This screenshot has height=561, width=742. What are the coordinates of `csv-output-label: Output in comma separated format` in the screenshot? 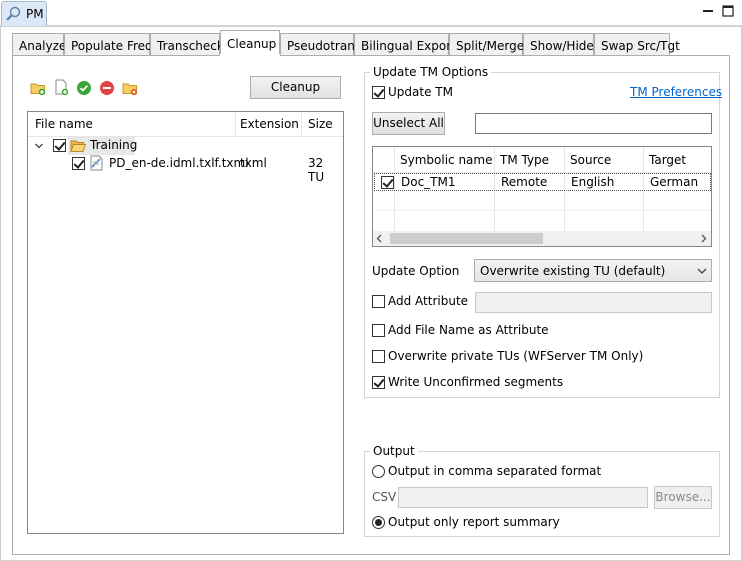 It's located at (494, 471).